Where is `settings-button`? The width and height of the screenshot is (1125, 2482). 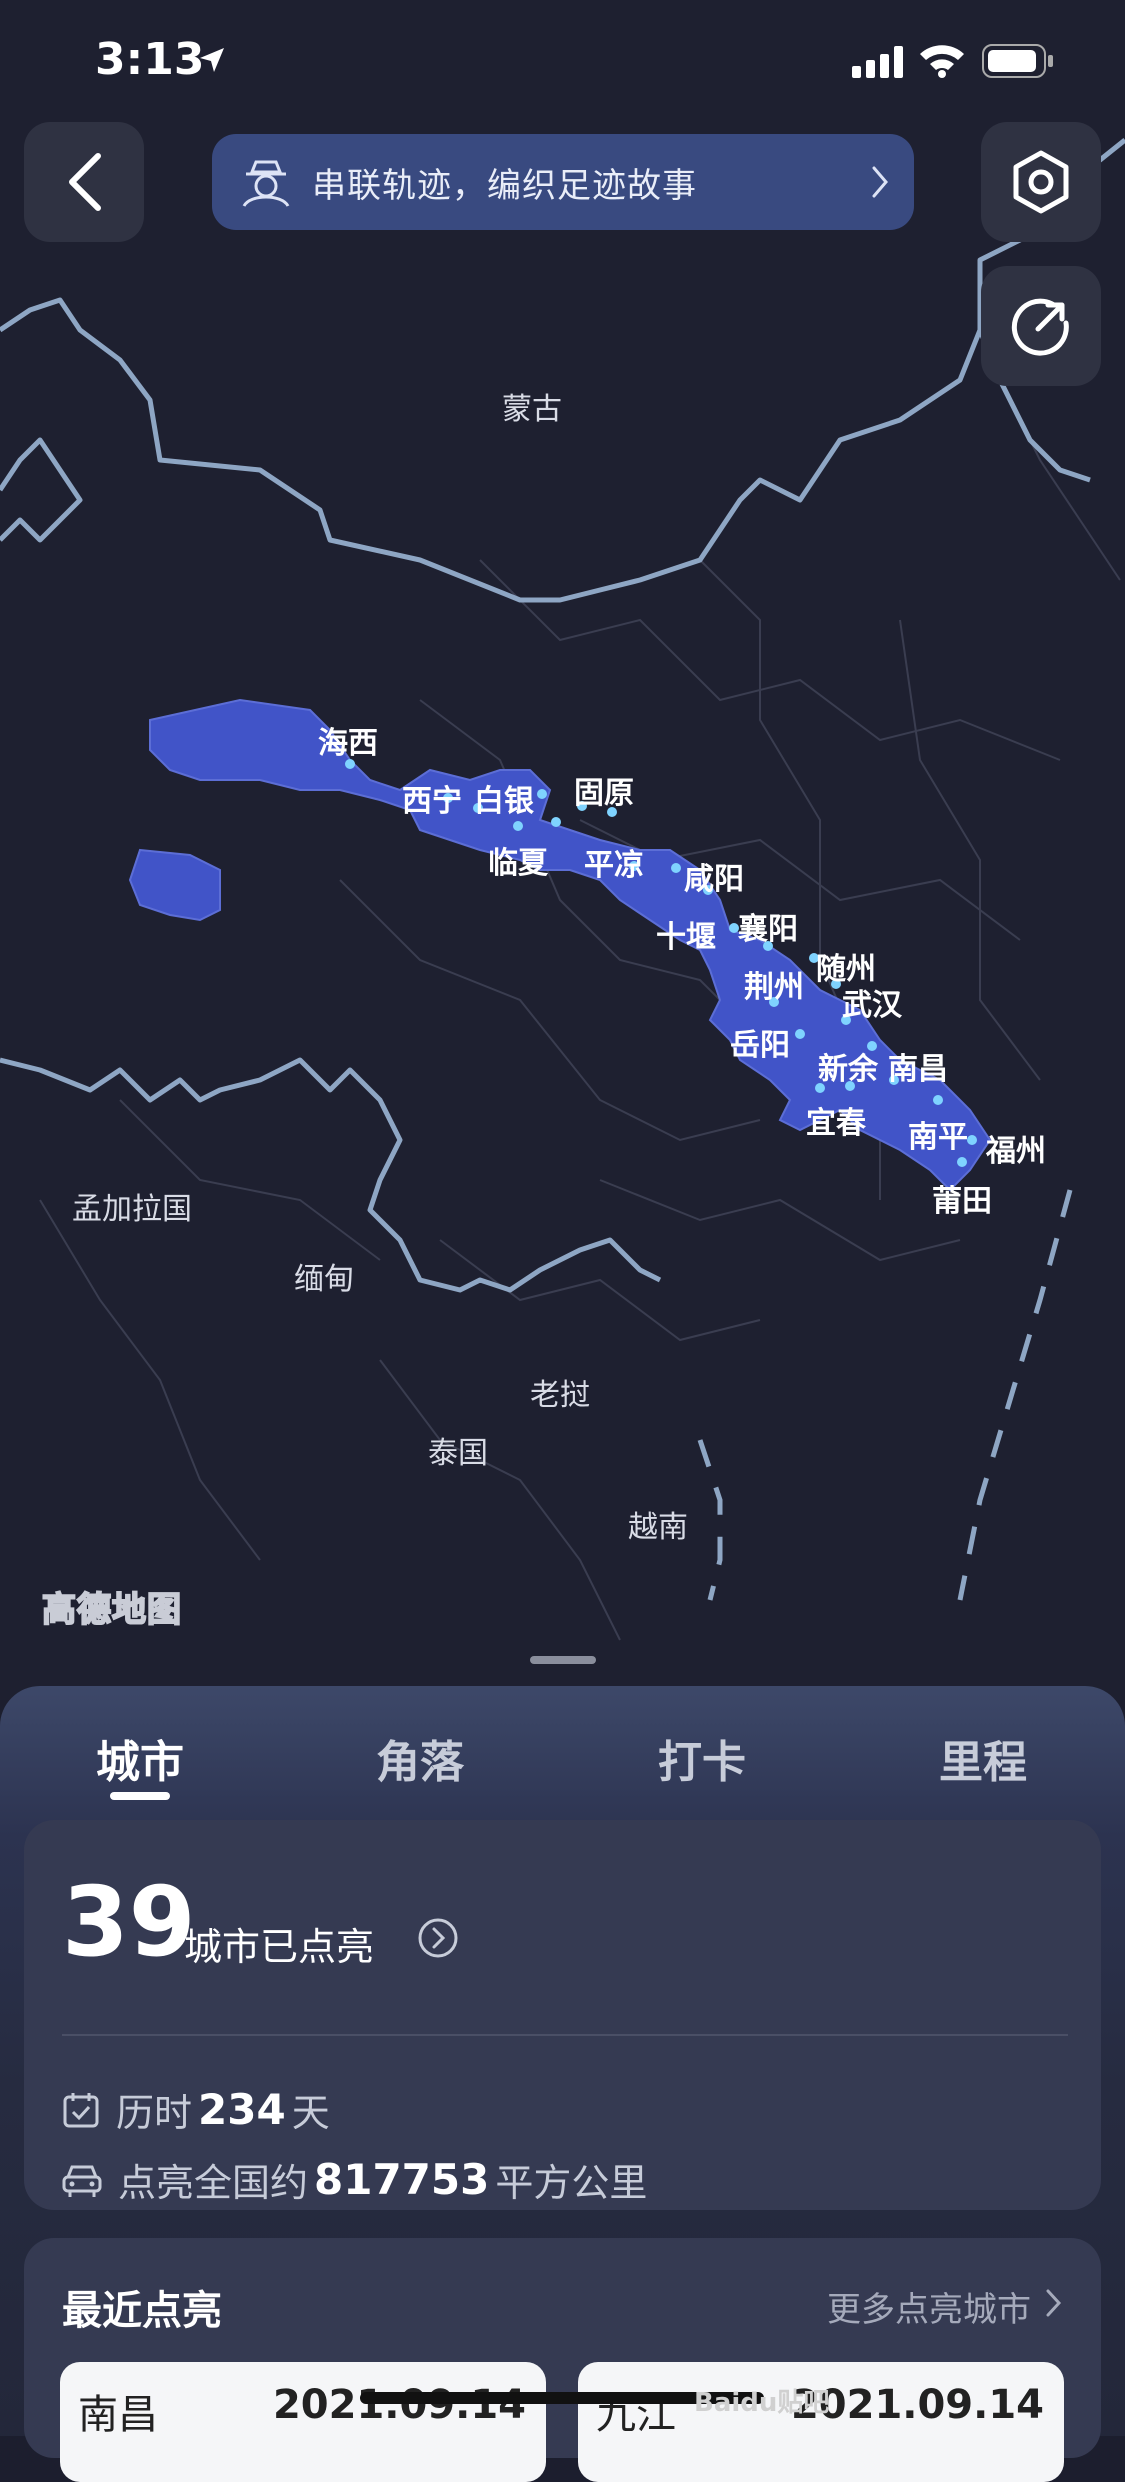 settings-button is located at coordinates (1041, 182).